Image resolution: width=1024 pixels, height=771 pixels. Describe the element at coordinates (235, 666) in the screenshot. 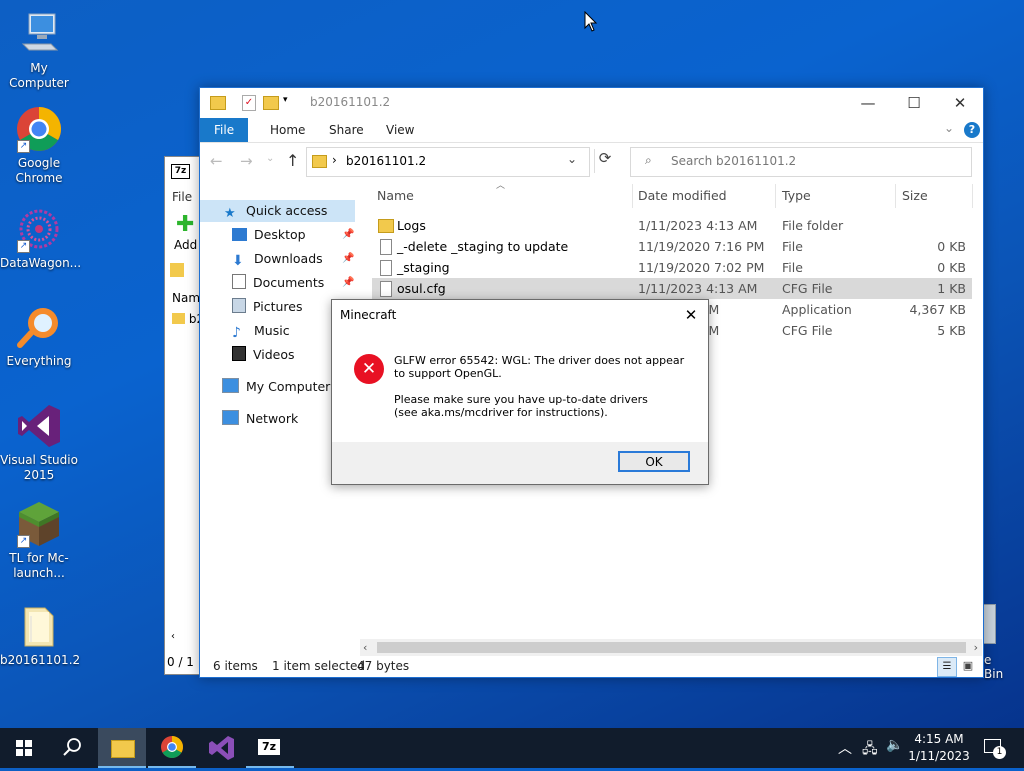

I see `status-item-count: 6 items` at that location.